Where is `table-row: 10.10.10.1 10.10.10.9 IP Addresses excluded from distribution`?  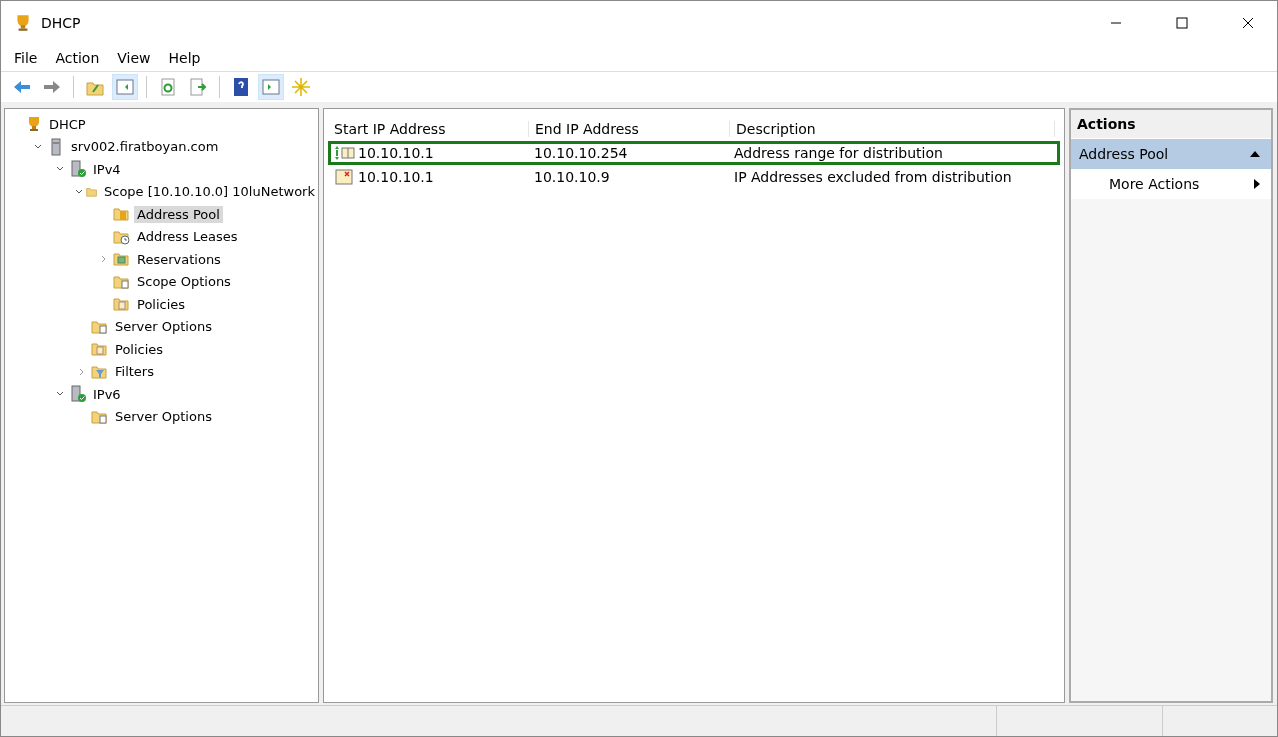
table-row: 10.10.10.1 10.10.10.9 IP Addresses excluded from distribution is located at coordinates (694, 177).